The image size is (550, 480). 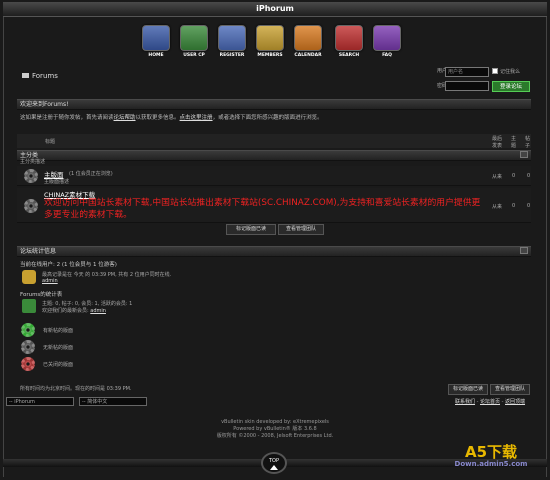 I want to click on nav-home-label: HOME, so click(x=156, y=55).